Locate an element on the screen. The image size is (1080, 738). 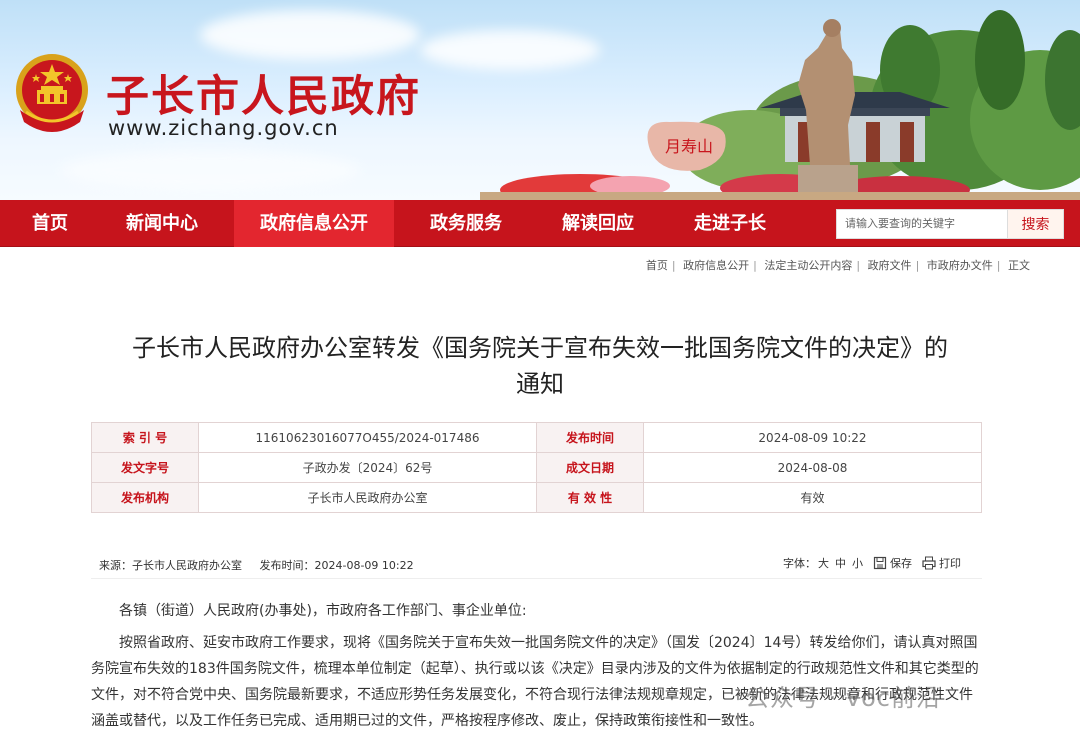
breadcrumb-item: 政府文件 is located at coordinates (890, 265).